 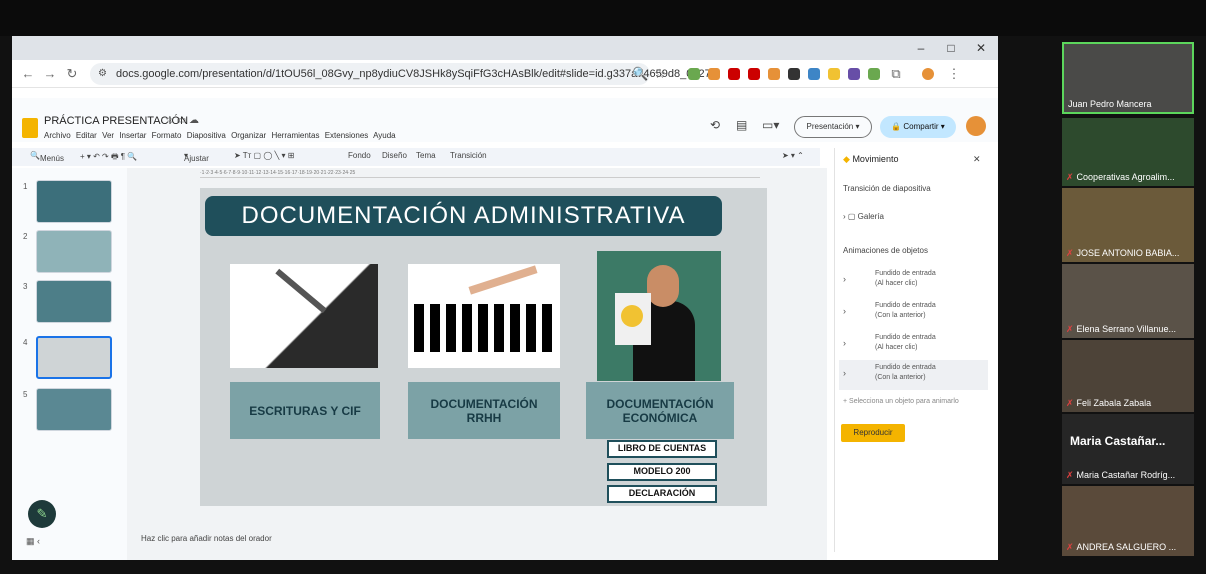 What do you see at coordinates (347, 135) in the screenshot?
I see `menu-extensiones: Extensiones` at bounding box center [347, 135].